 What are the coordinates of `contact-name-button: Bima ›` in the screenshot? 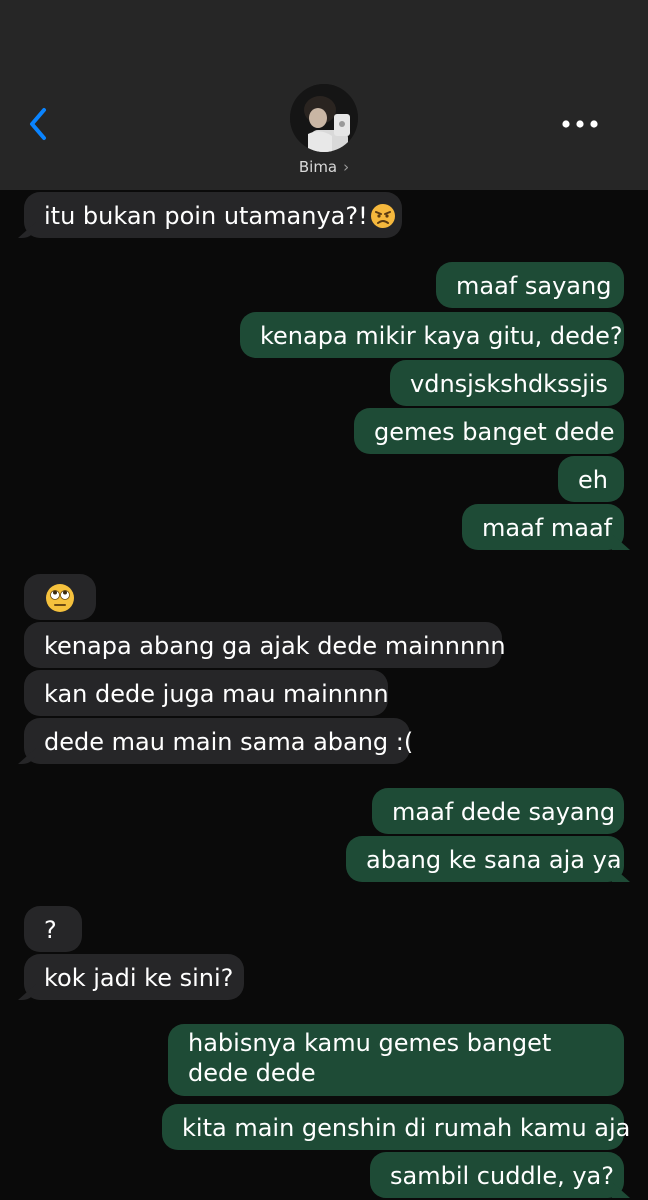 It's located at (324, 167).